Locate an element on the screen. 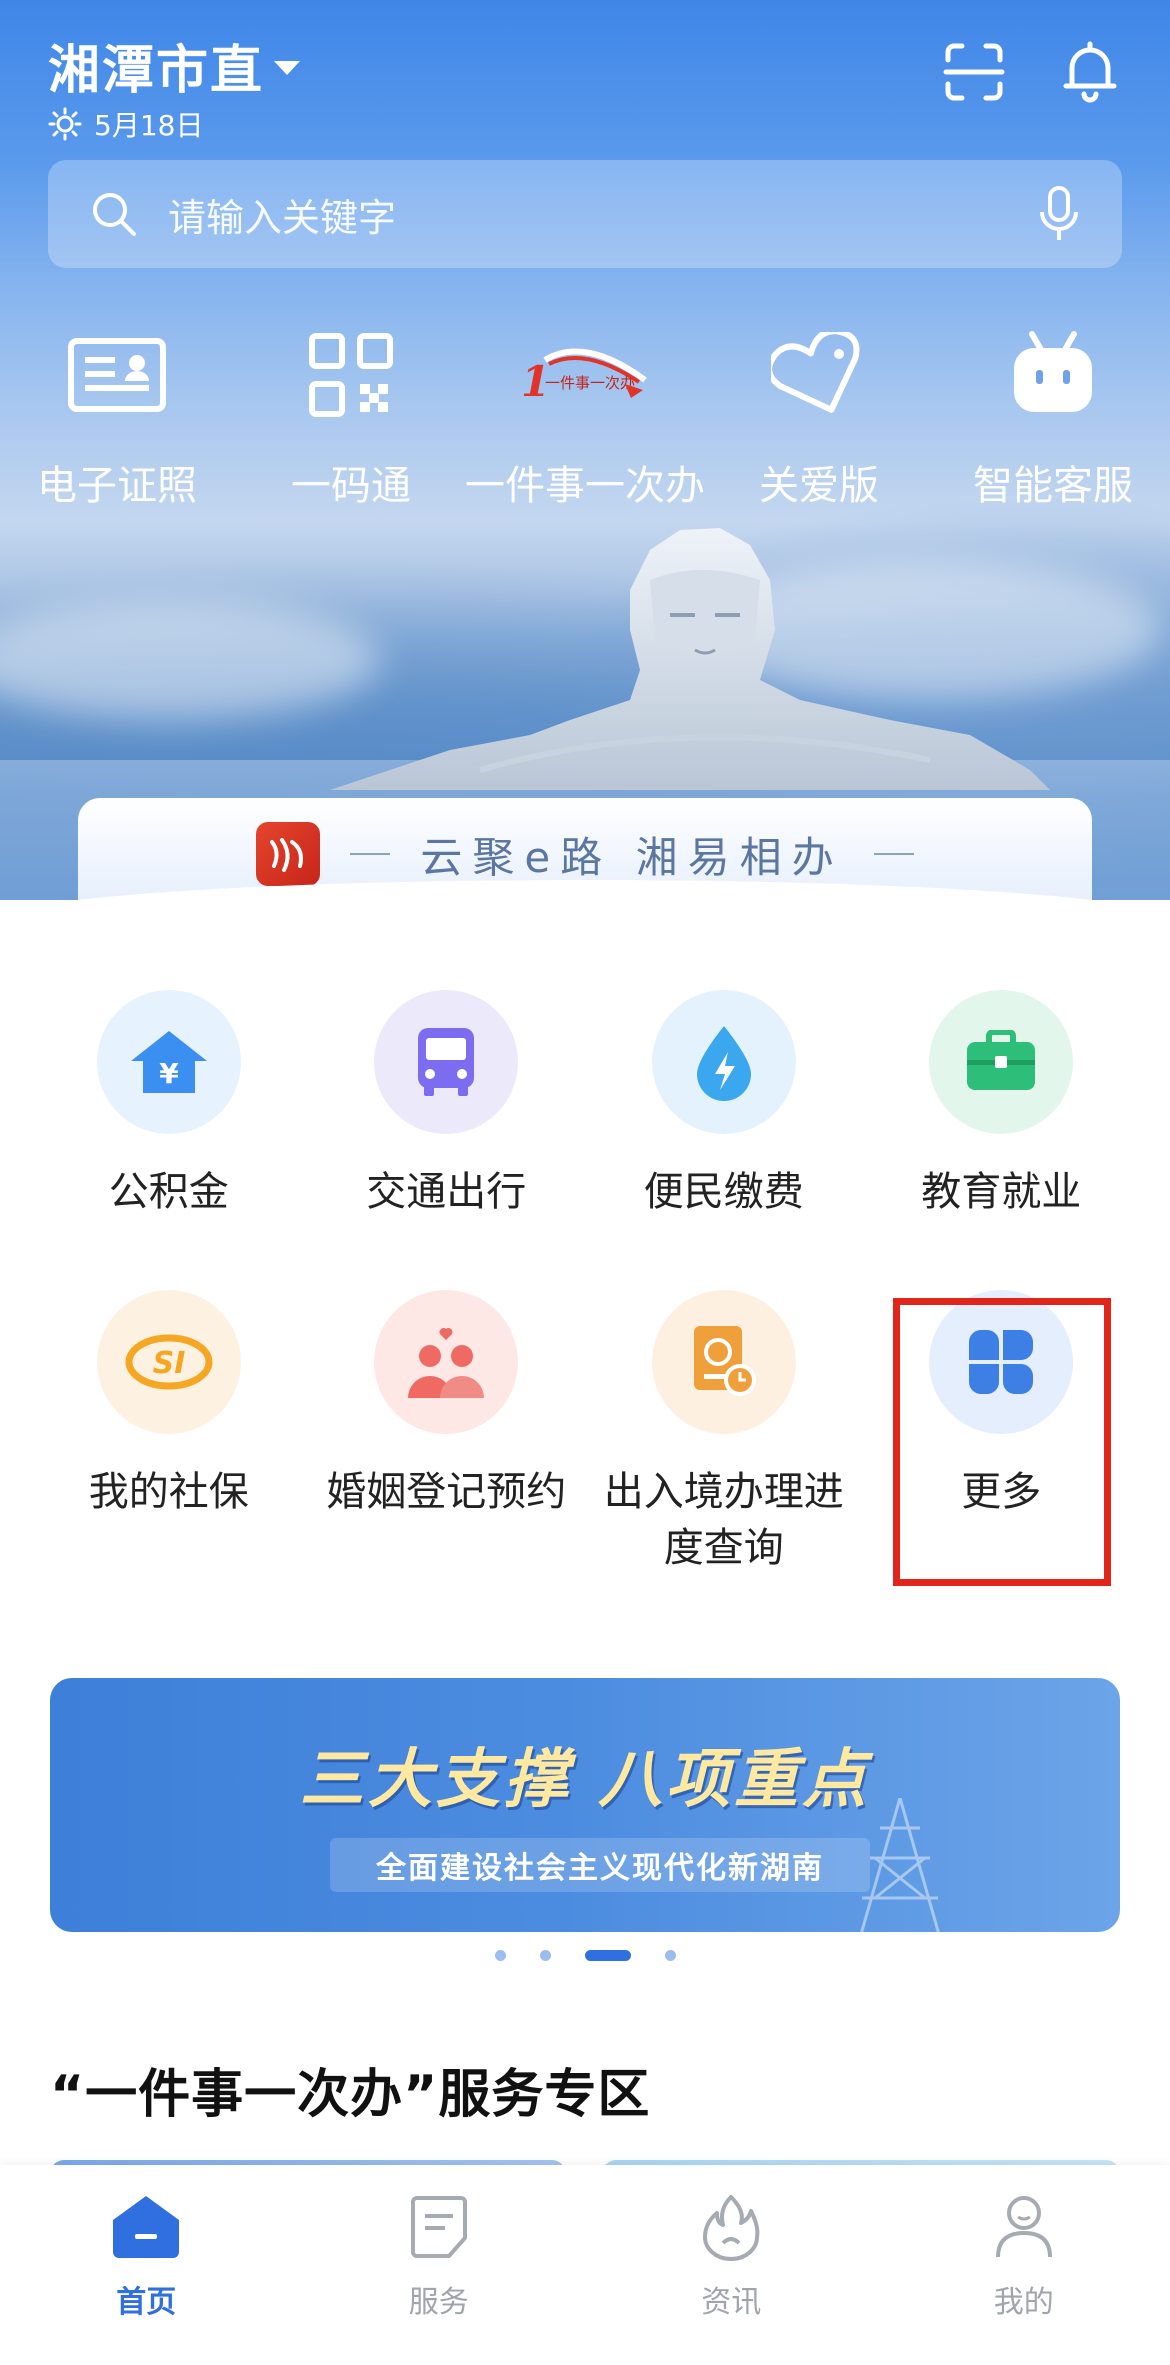 The height and width of the screenshot is (2365, 1170). microphone-icon is located at coordinates (1059, 214).